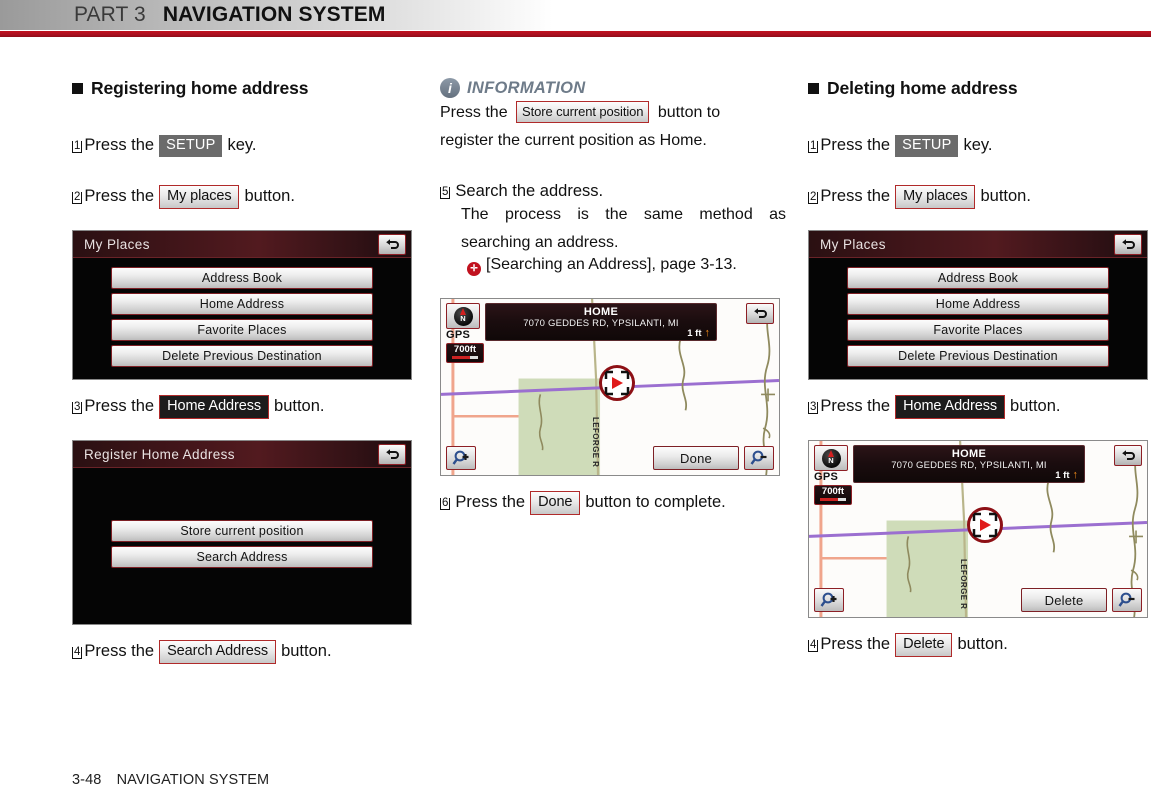  Describe the element at coordinates (159, 454) in the screenshot. I see `screen-title: Register Home Address` at that location.